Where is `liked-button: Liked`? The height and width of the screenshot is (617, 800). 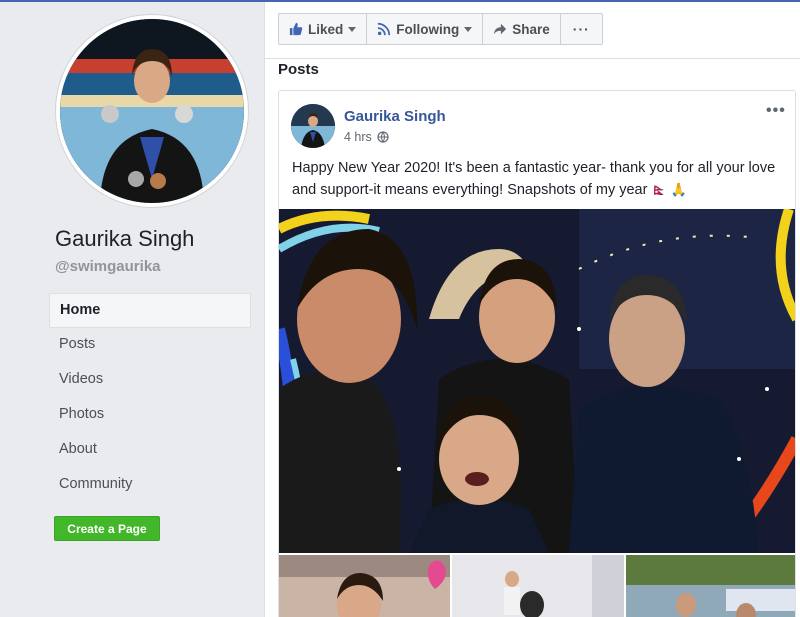 liked-button: Liked is located at coordinates (323, 29).